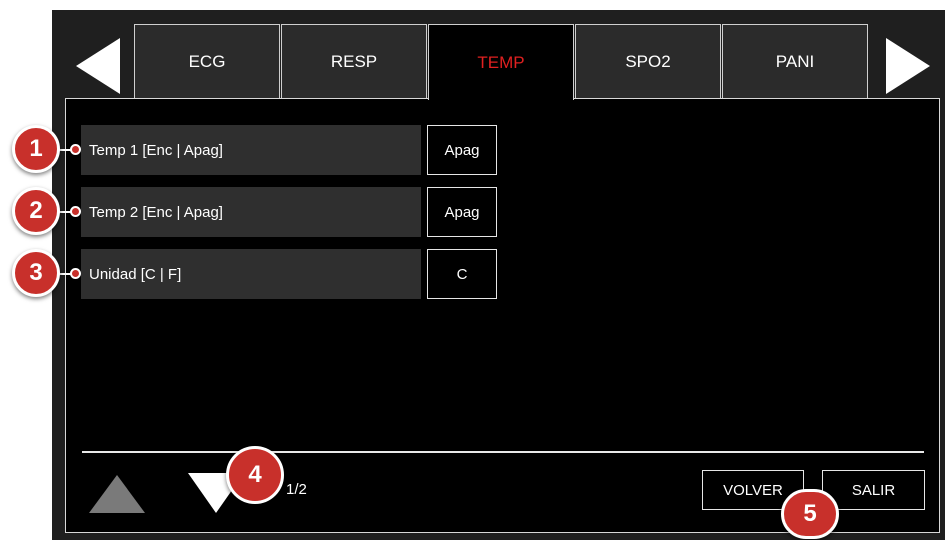  What do you see at coordinates (503, 452) in the screenshot?
I see `footer-divider` at bounding box center [503, 452].